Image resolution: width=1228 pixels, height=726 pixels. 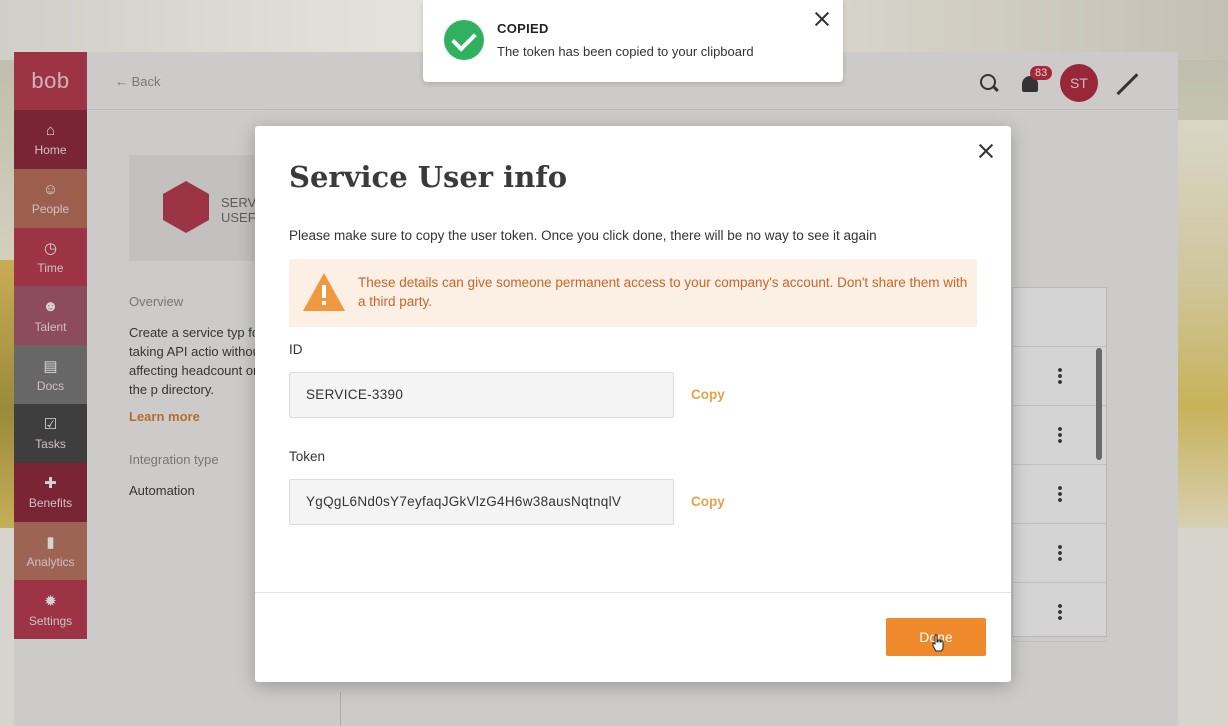 What do you see at coordinates (1058, 83) in the screenshot?
I see `topbar-actions: 83 ST` at bounding box center [1058, 83].